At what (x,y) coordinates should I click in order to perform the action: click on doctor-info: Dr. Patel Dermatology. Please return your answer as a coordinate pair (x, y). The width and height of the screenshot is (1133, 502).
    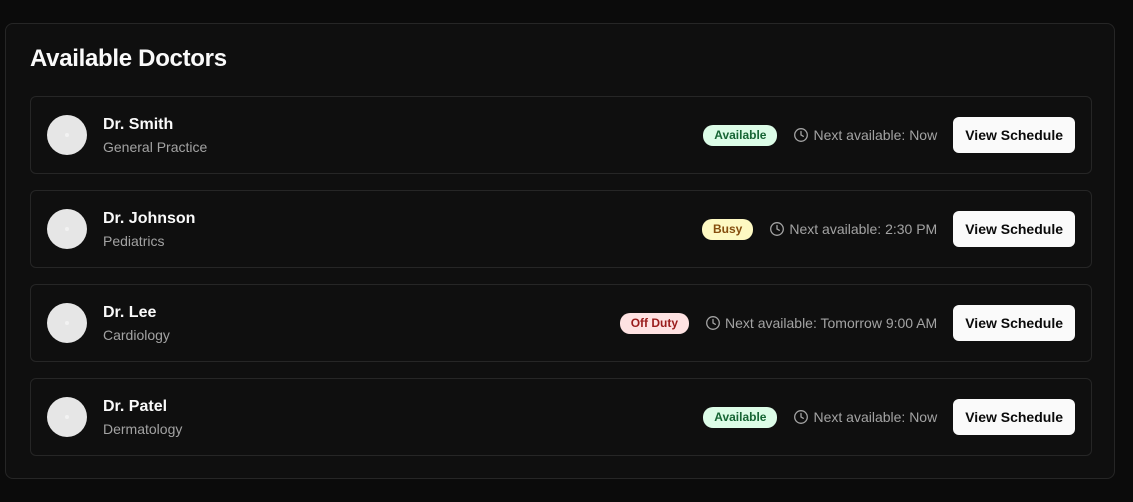
    Looking at the image, I should click on (142, 417).